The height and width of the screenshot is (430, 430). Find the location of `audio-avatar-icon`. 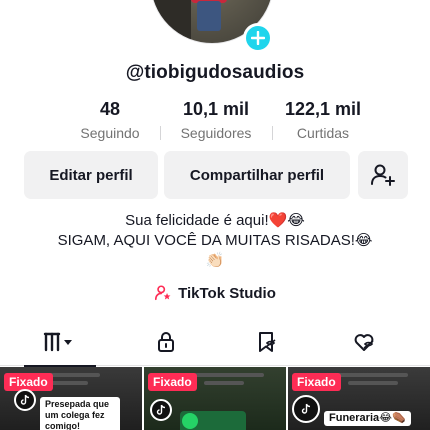

audio-avatar-icon is located at coordinates (190, 421).